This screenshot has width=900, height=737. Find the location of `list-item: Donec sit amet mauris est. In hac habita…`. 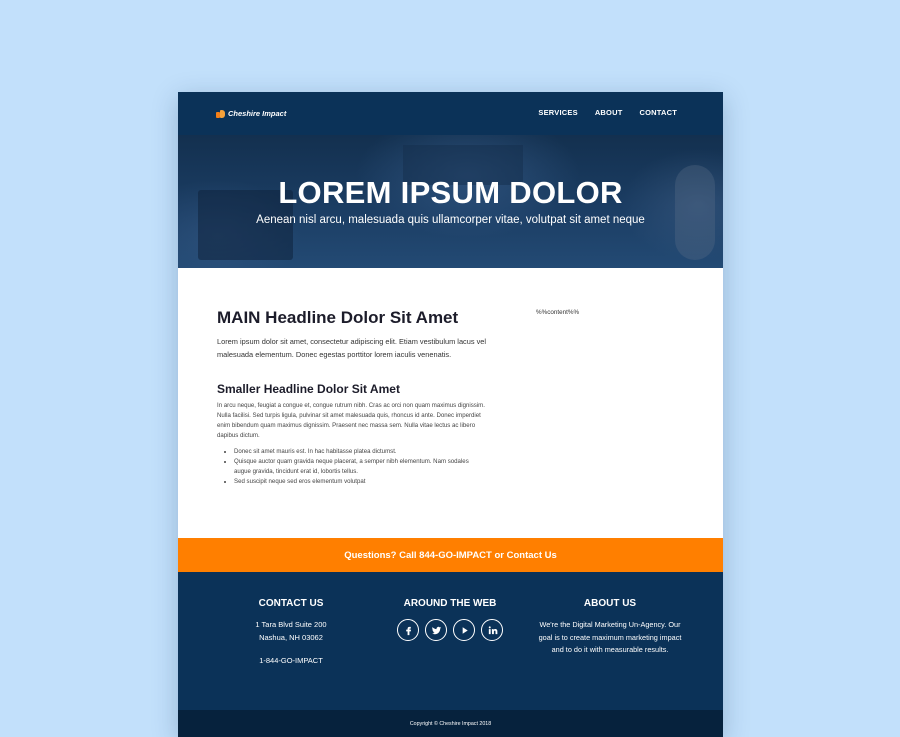

list-item: Donec sit amet mauris est. In hac habita… is located at coordinates (360, 452).